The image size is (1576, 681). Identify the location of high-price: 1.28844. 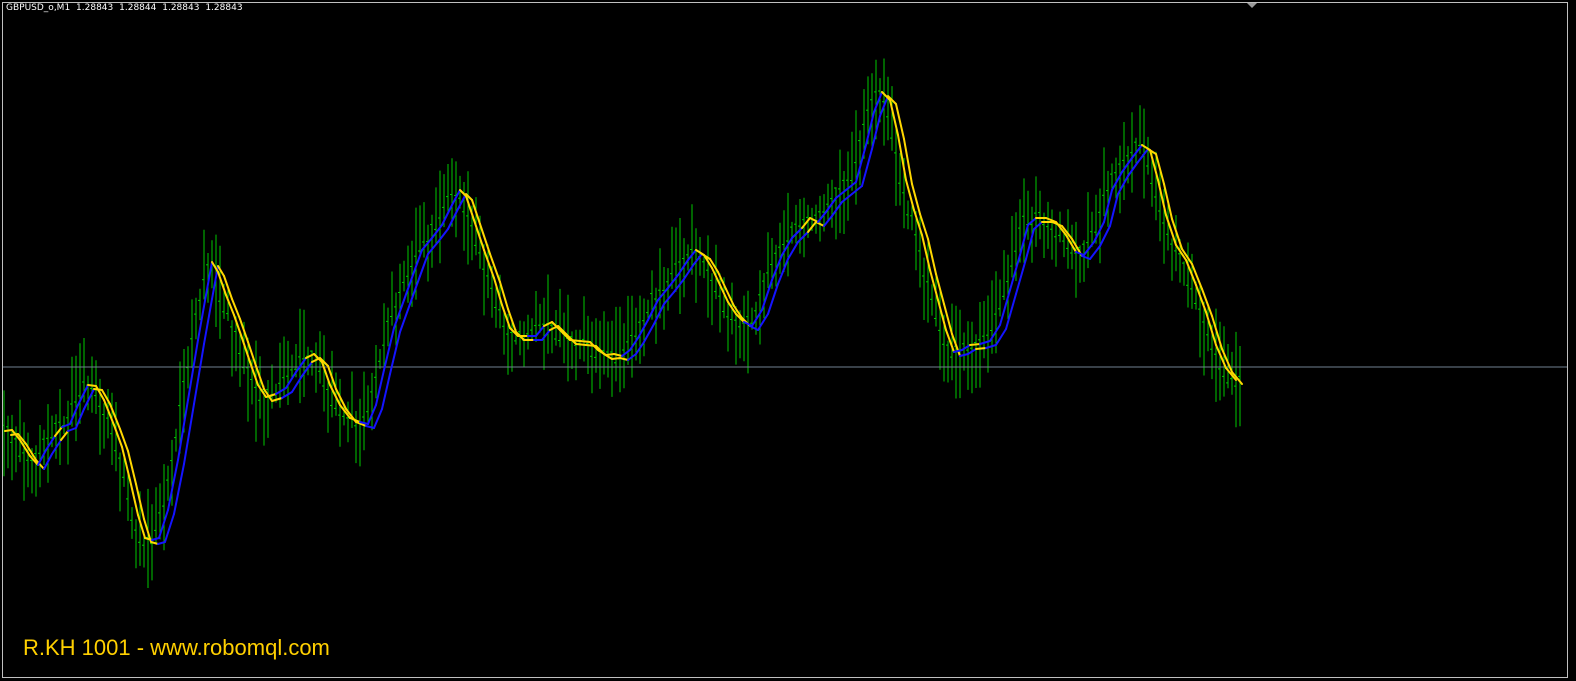
(138, 8).